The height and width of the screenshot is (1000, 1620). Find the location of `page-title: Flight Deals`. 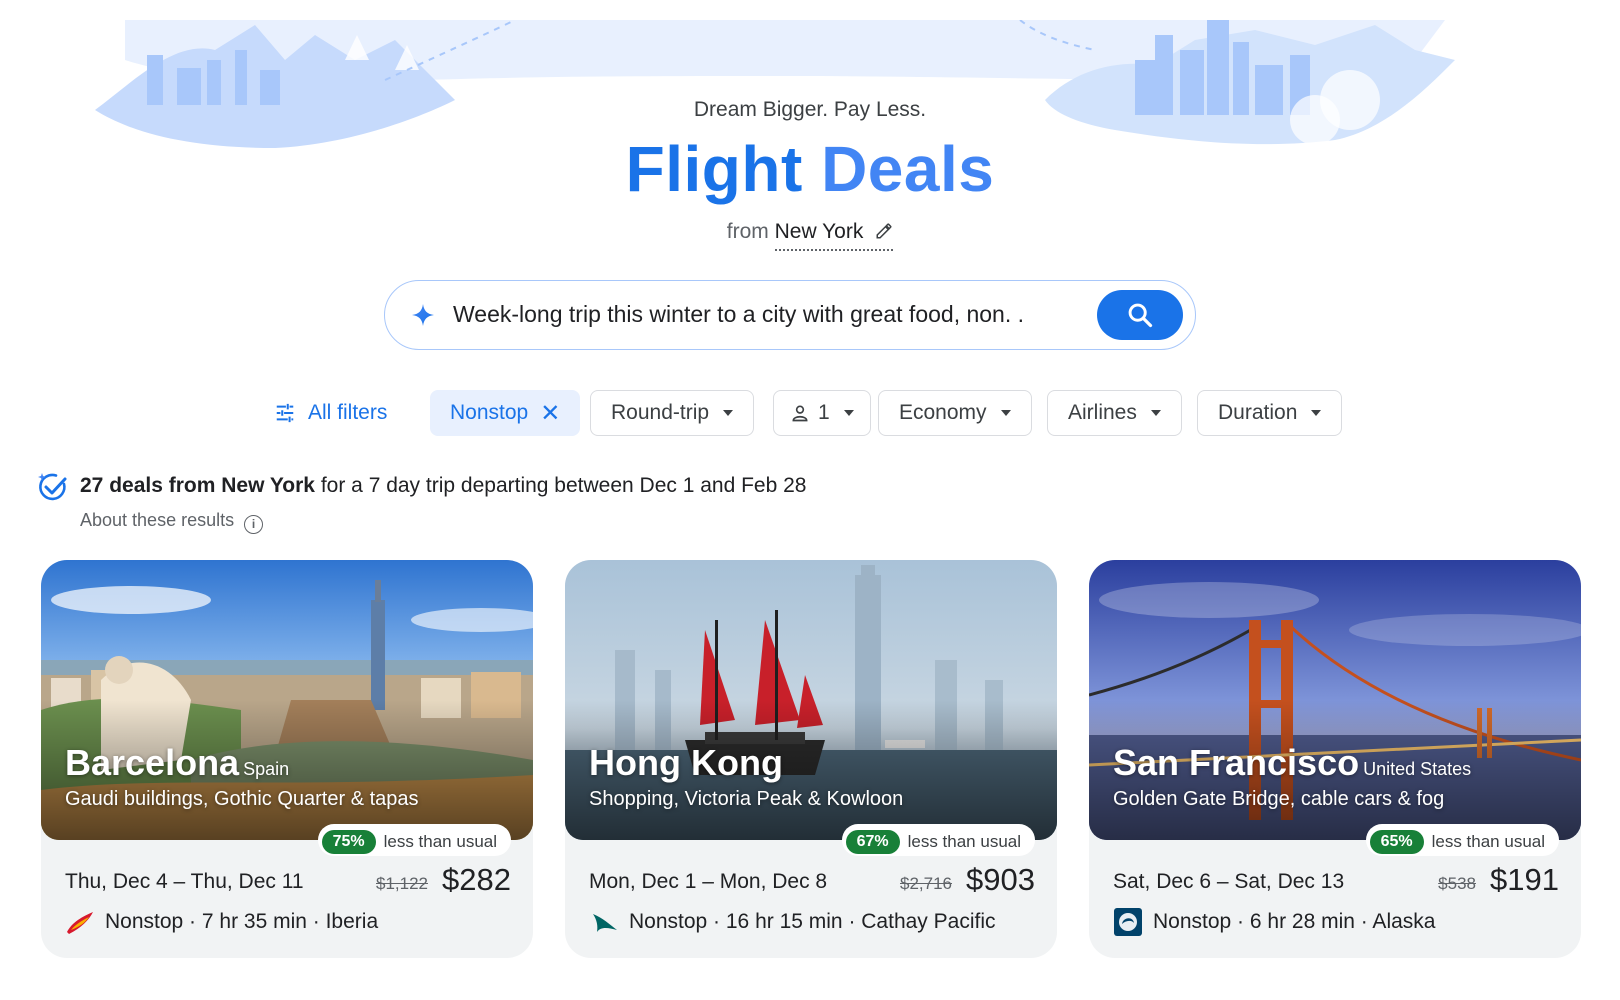

page-title: Flight Deals is located at coordinates (810, 169).